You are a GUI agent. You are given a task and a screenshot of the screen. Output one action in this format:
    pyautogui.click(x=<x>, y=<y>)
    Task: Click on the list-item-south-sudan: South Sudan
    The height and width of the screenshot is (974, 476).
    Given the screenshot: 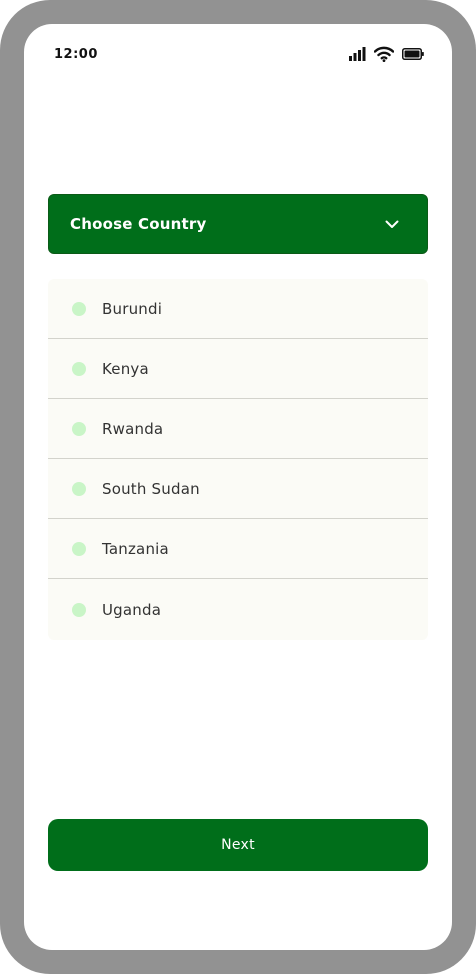 What is the action you would take?
    pyautogui.click(x=238, y=489)
    